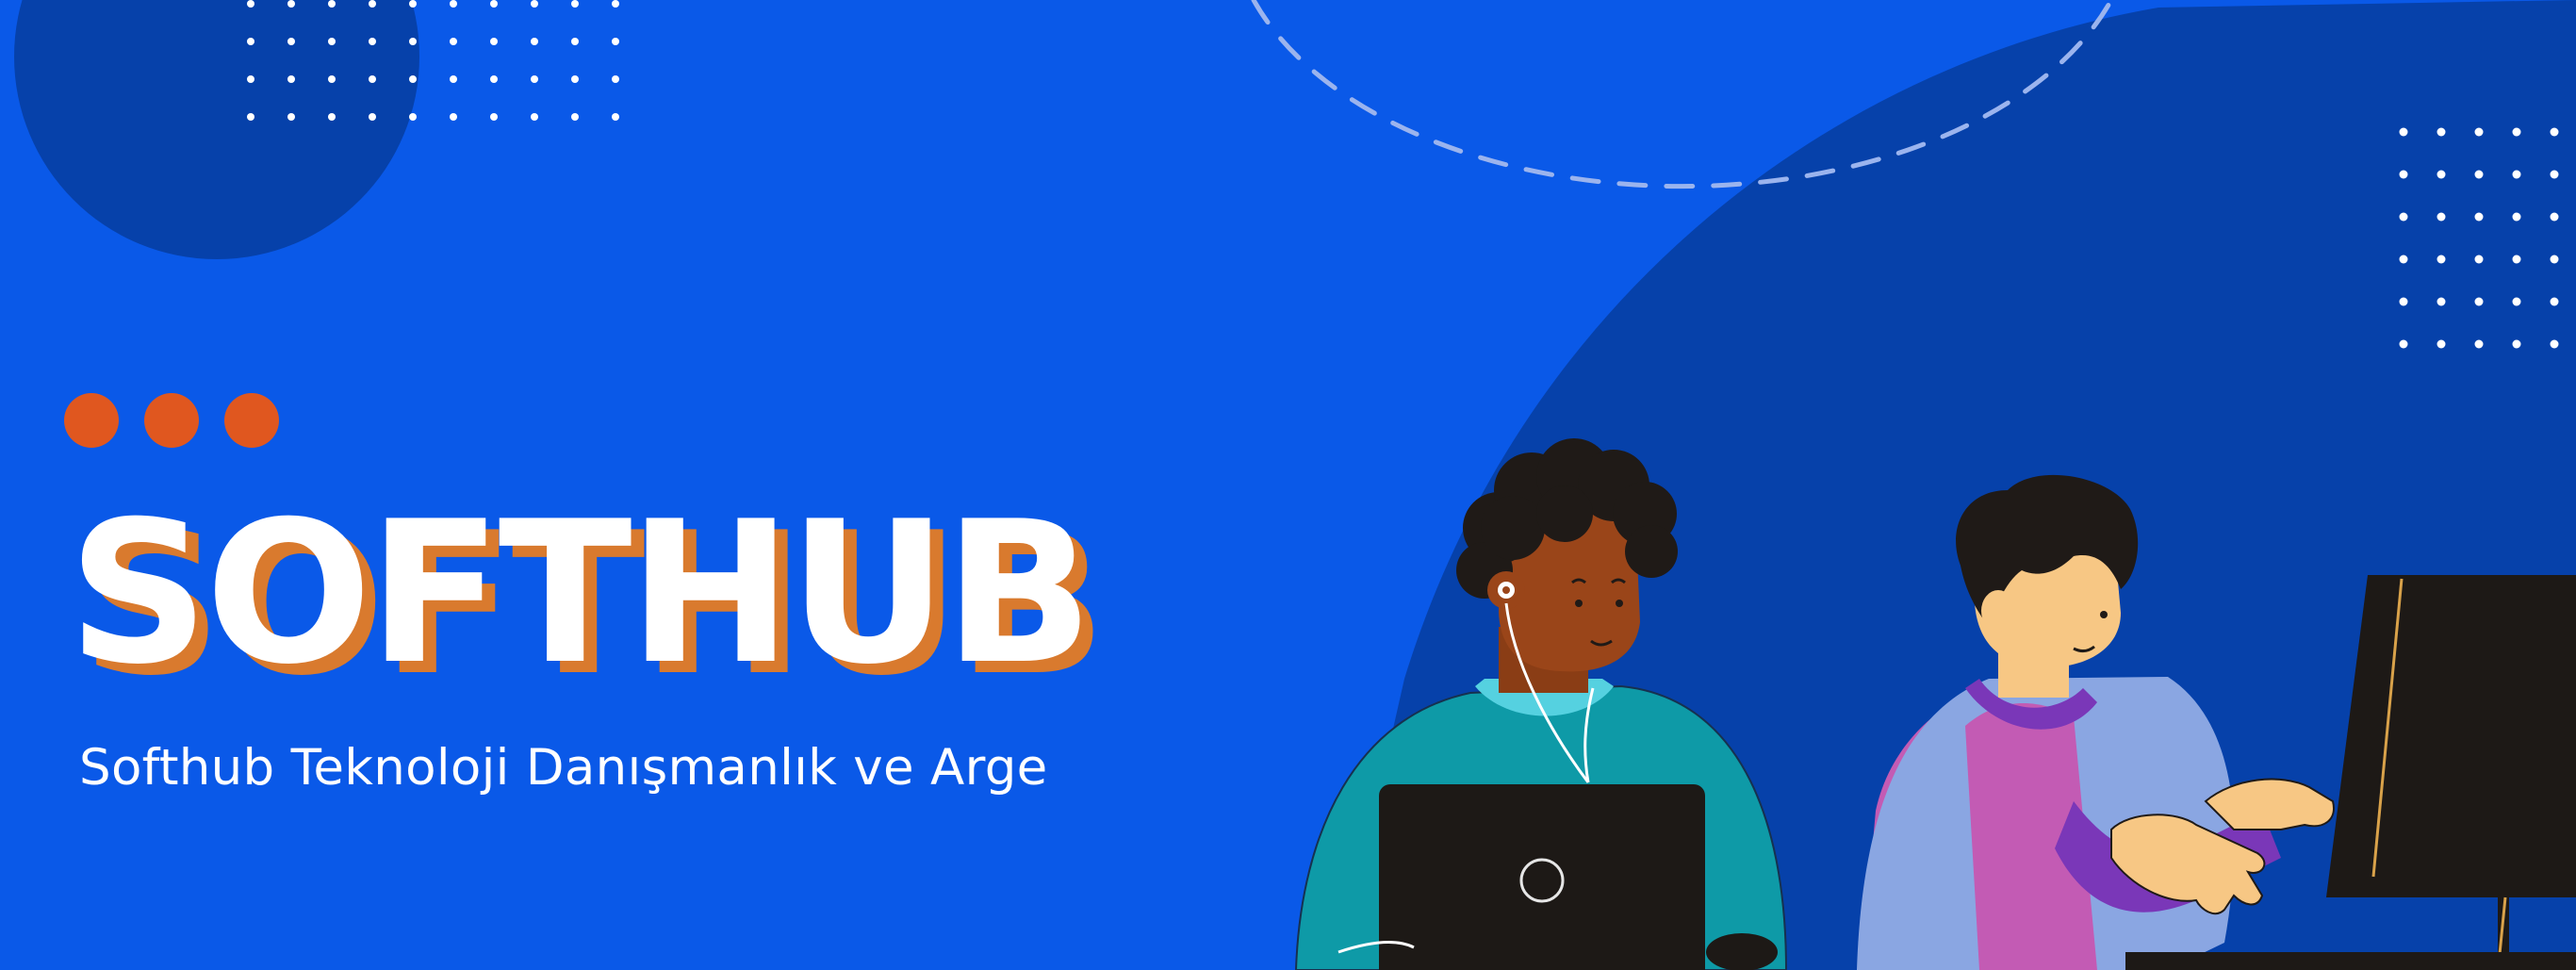 This screenshot has width=2576, height=970. What do you see at coordinates (216, 129) in the screenshot?
I see `top-left-circle` at bounding box center [216, 129].